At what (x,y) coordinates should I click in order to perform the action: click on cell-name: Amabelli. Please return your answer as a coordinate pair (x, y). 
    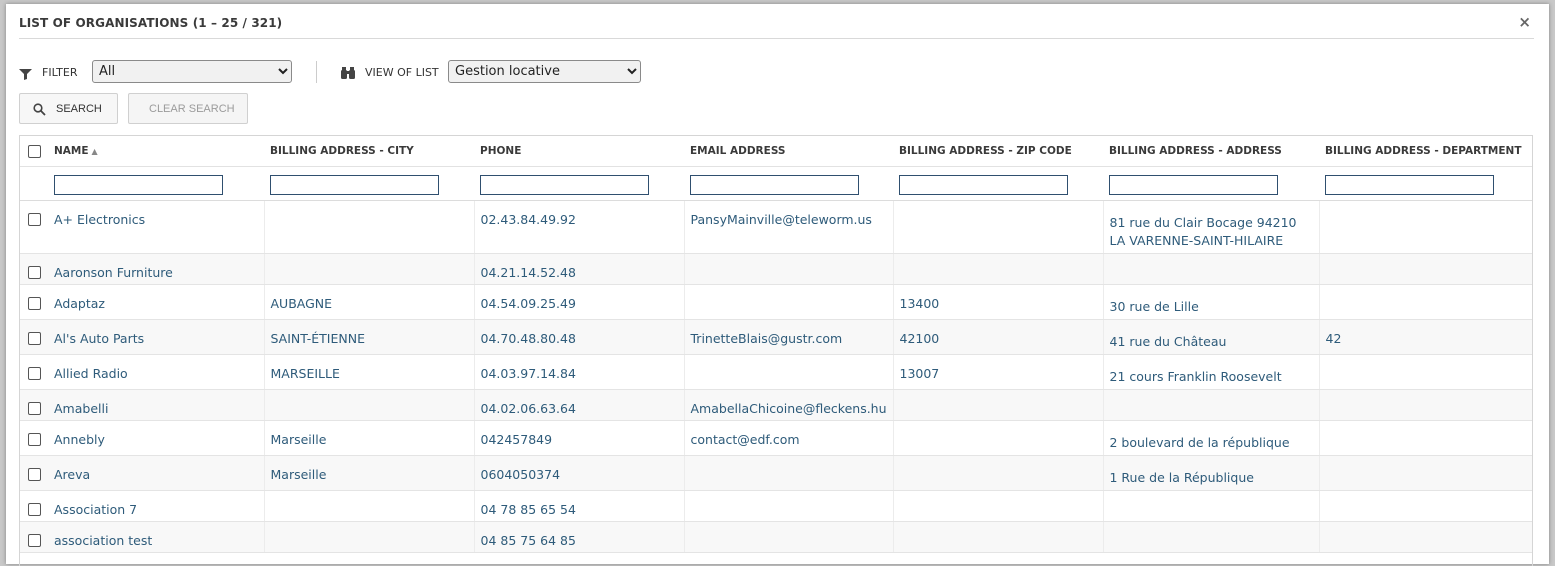
    Looking at the image, I should click on (156, 405).